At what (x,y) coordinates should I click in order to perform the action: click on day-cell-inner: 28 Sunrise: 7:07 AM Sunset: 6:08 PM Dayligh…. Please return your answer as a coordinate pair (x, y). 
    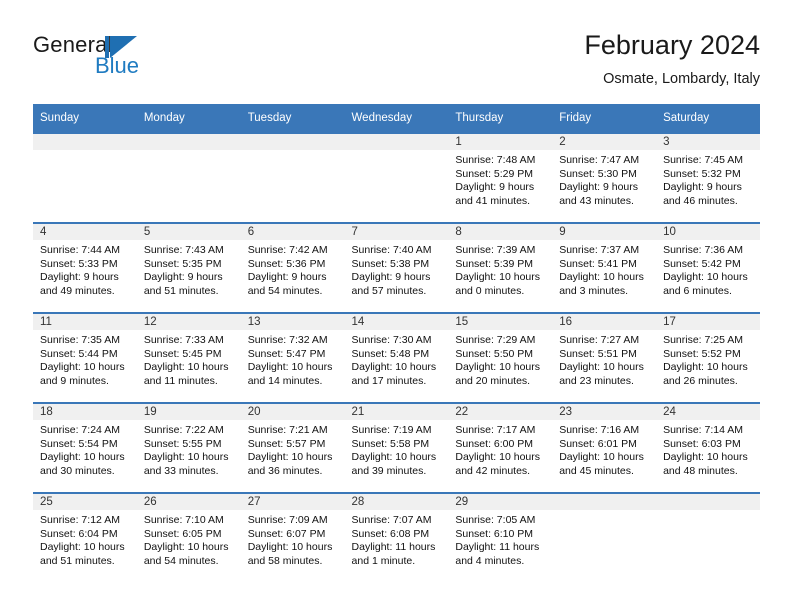
    Looking at the image, I should click on (396, 537).